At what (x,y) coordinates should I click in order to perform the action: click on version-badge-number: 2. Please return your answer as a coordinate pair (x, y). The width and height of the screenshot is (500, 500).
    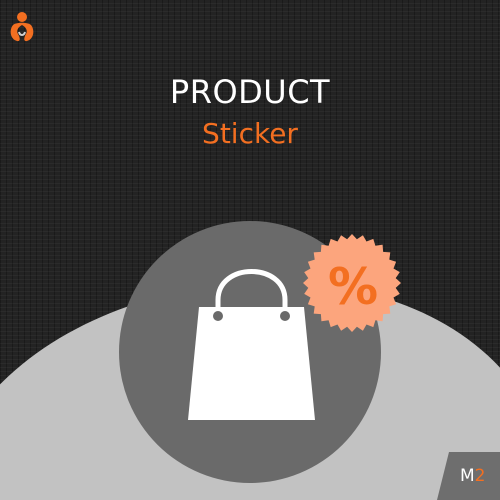
    Looking at the image, I should click on (480, 476).